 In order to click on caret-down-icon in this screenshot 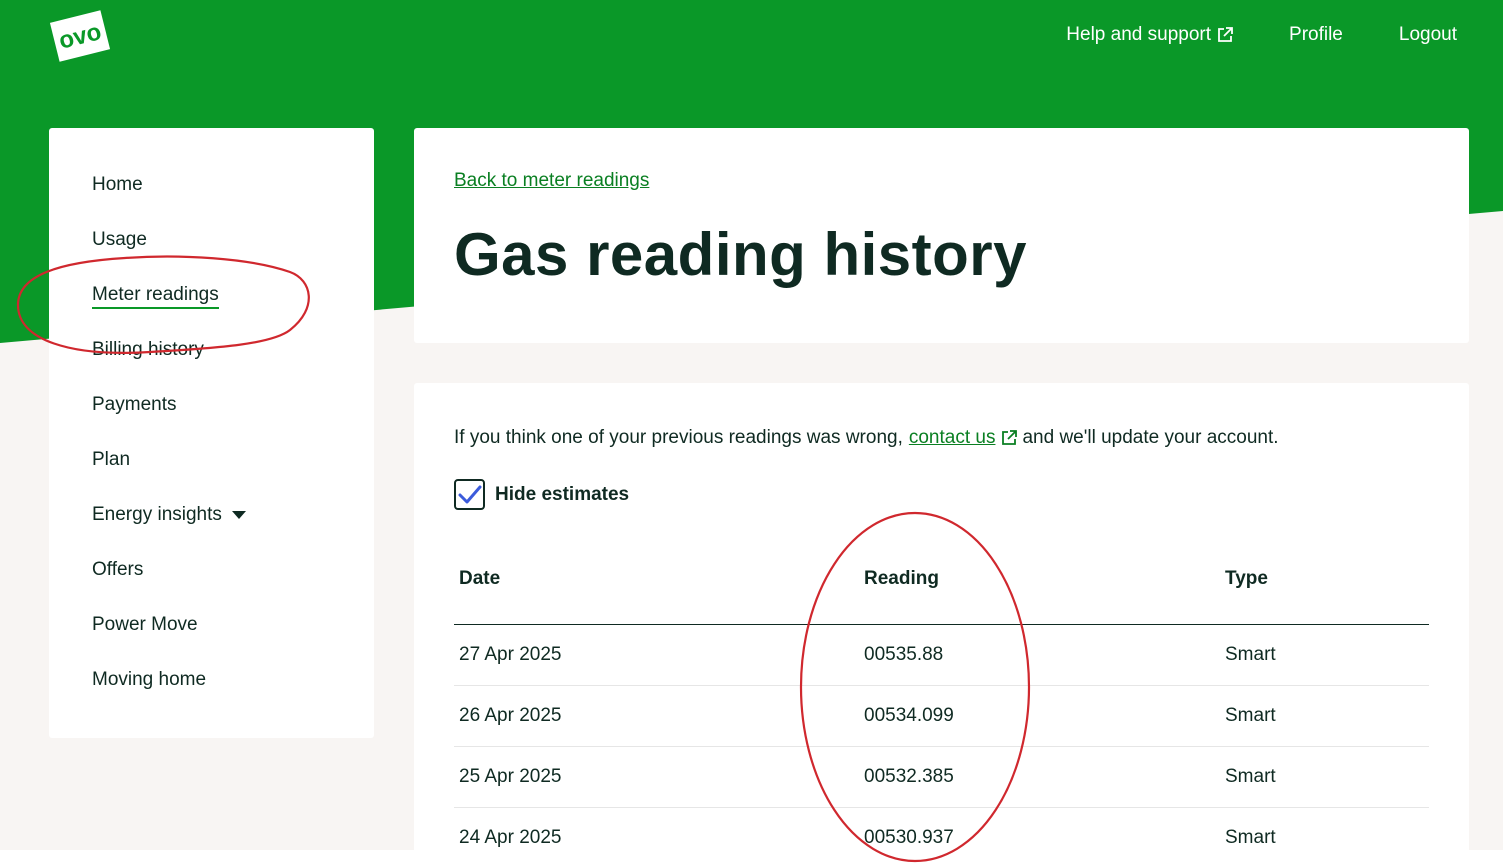, I will do `click(238, 514)`.